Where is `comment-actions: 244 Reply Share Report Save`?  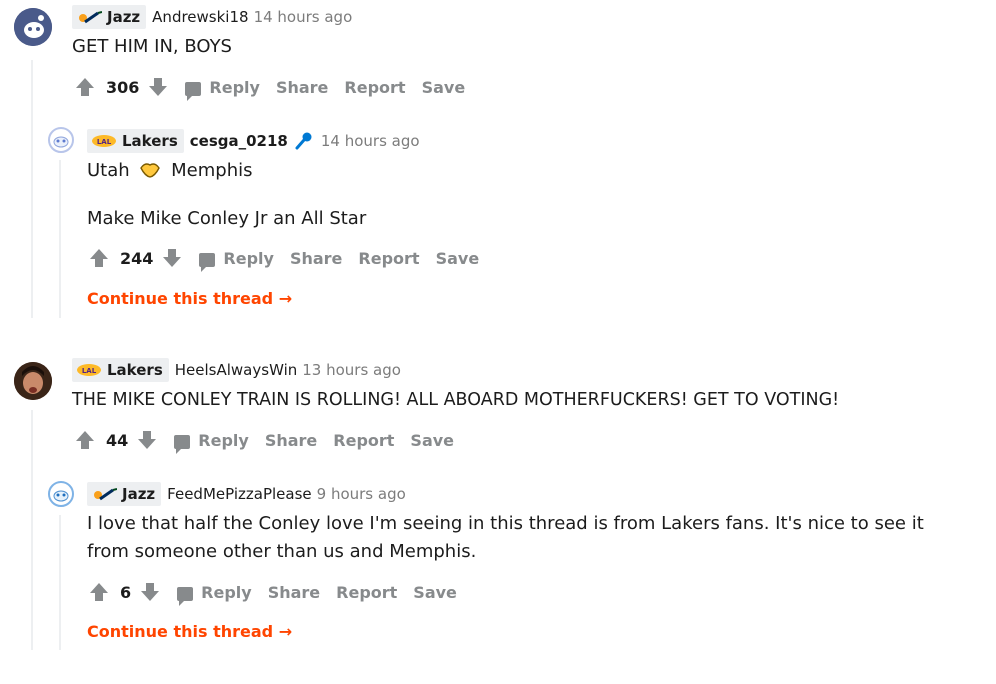
comment-actions: 244 Reply Share Report Save is located at coordinates (291, 259).